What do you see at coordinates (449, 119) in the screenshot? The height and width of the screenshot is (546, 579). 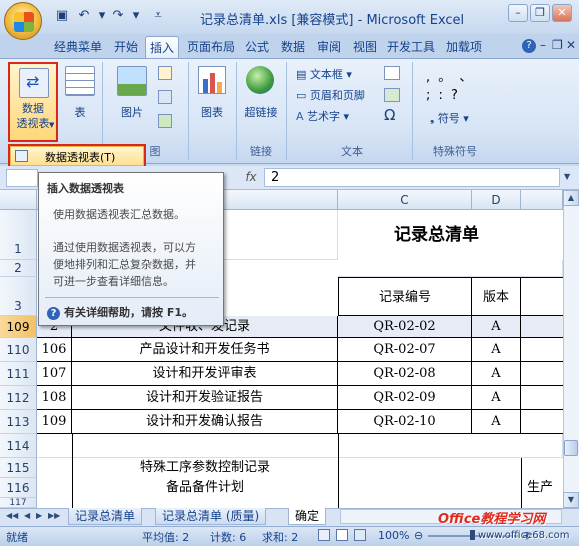 I see `symbol-button: ❟ 符号 ▾` at bounding box center [449, 119].